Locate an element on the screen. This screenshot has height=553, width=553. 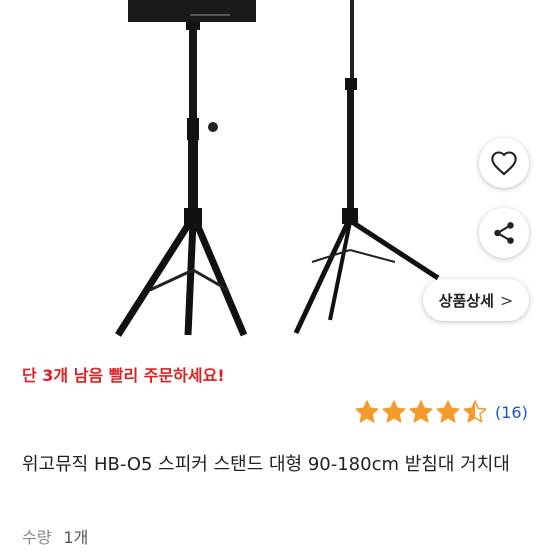
product-title: 위고뮤직 HB-O5 스피커 스탠드 대형 90-180cm 받침대 거치대 is located at coordinates (266, 464).